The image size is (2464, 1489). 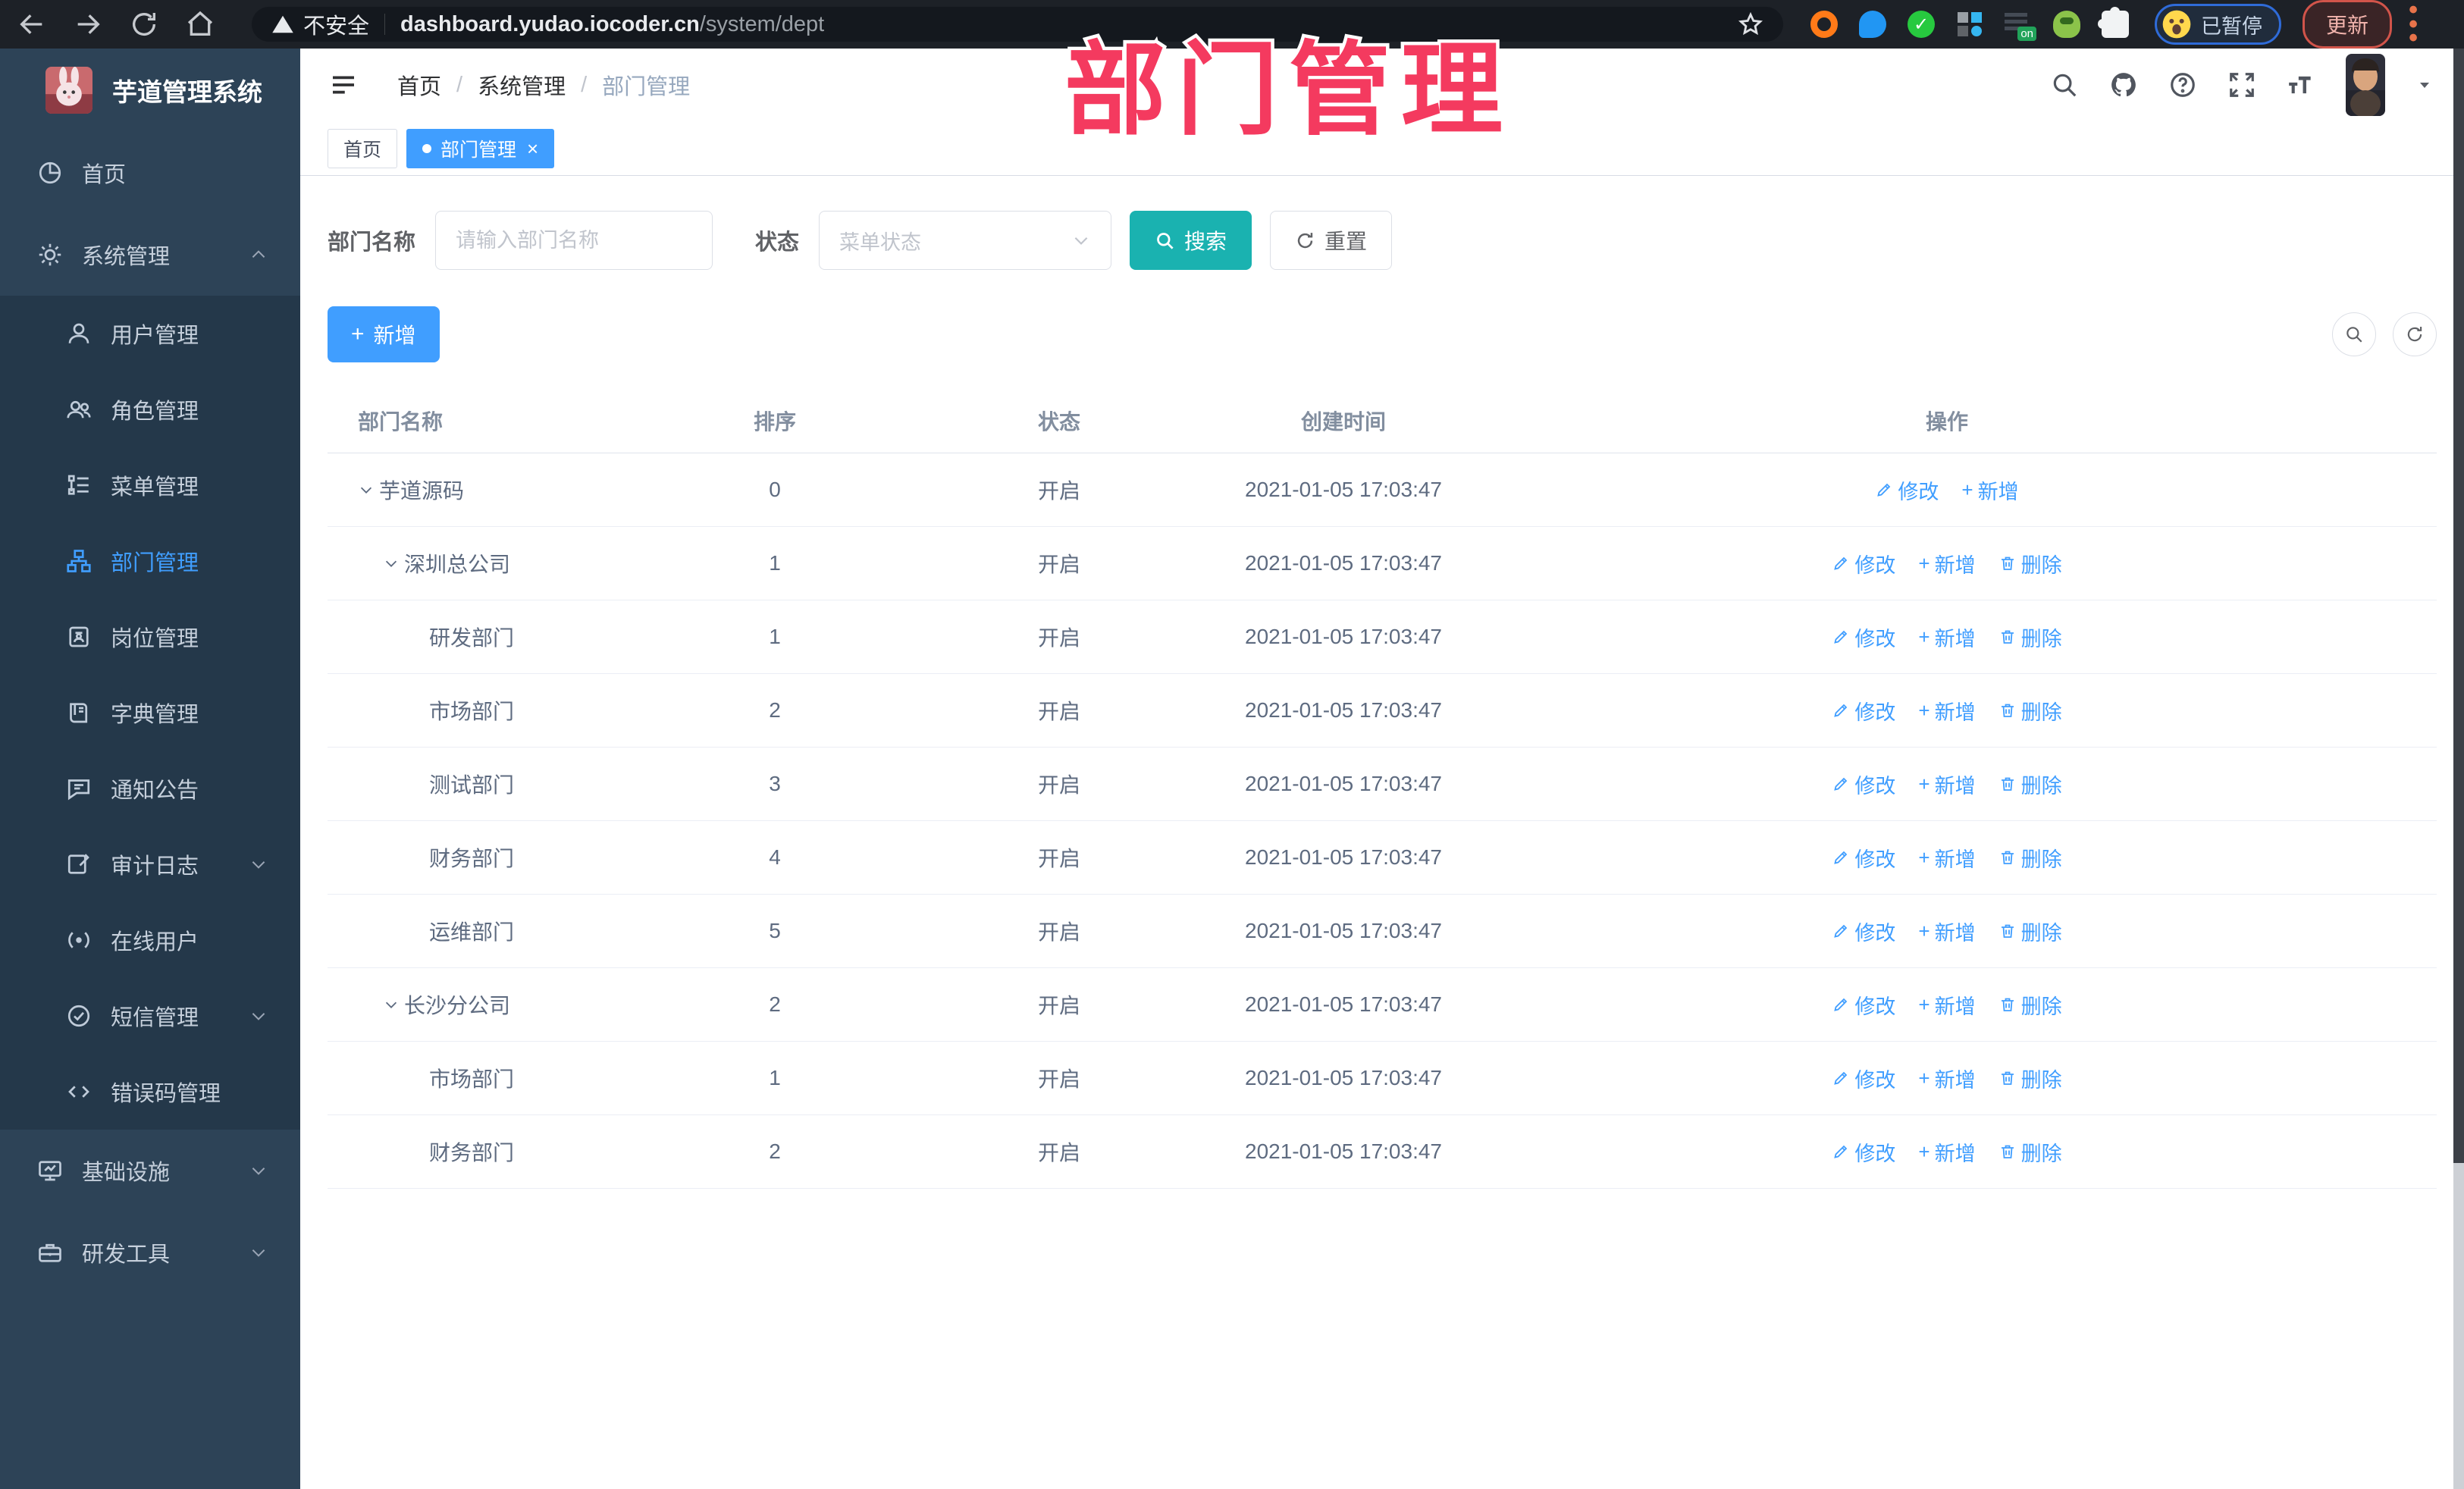 What do you see at coordinates (1873, 25) in the screenshot?
I see `blue-pin-extension-icon` at bounding box center [1873, 25].